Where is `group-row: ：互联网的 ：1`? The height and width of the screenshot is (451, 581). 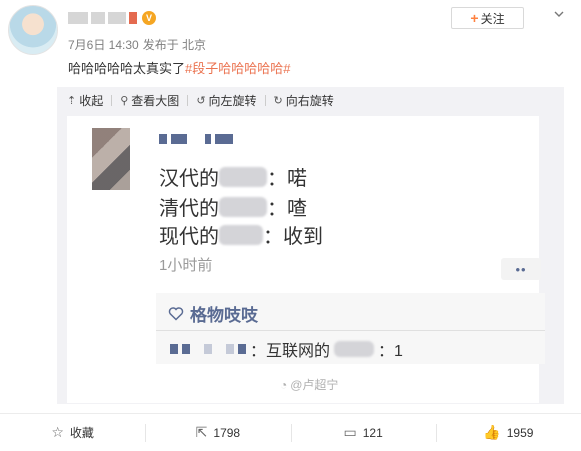
group-row: ：互联网的 ：1 is located at coordinates (286, 349).